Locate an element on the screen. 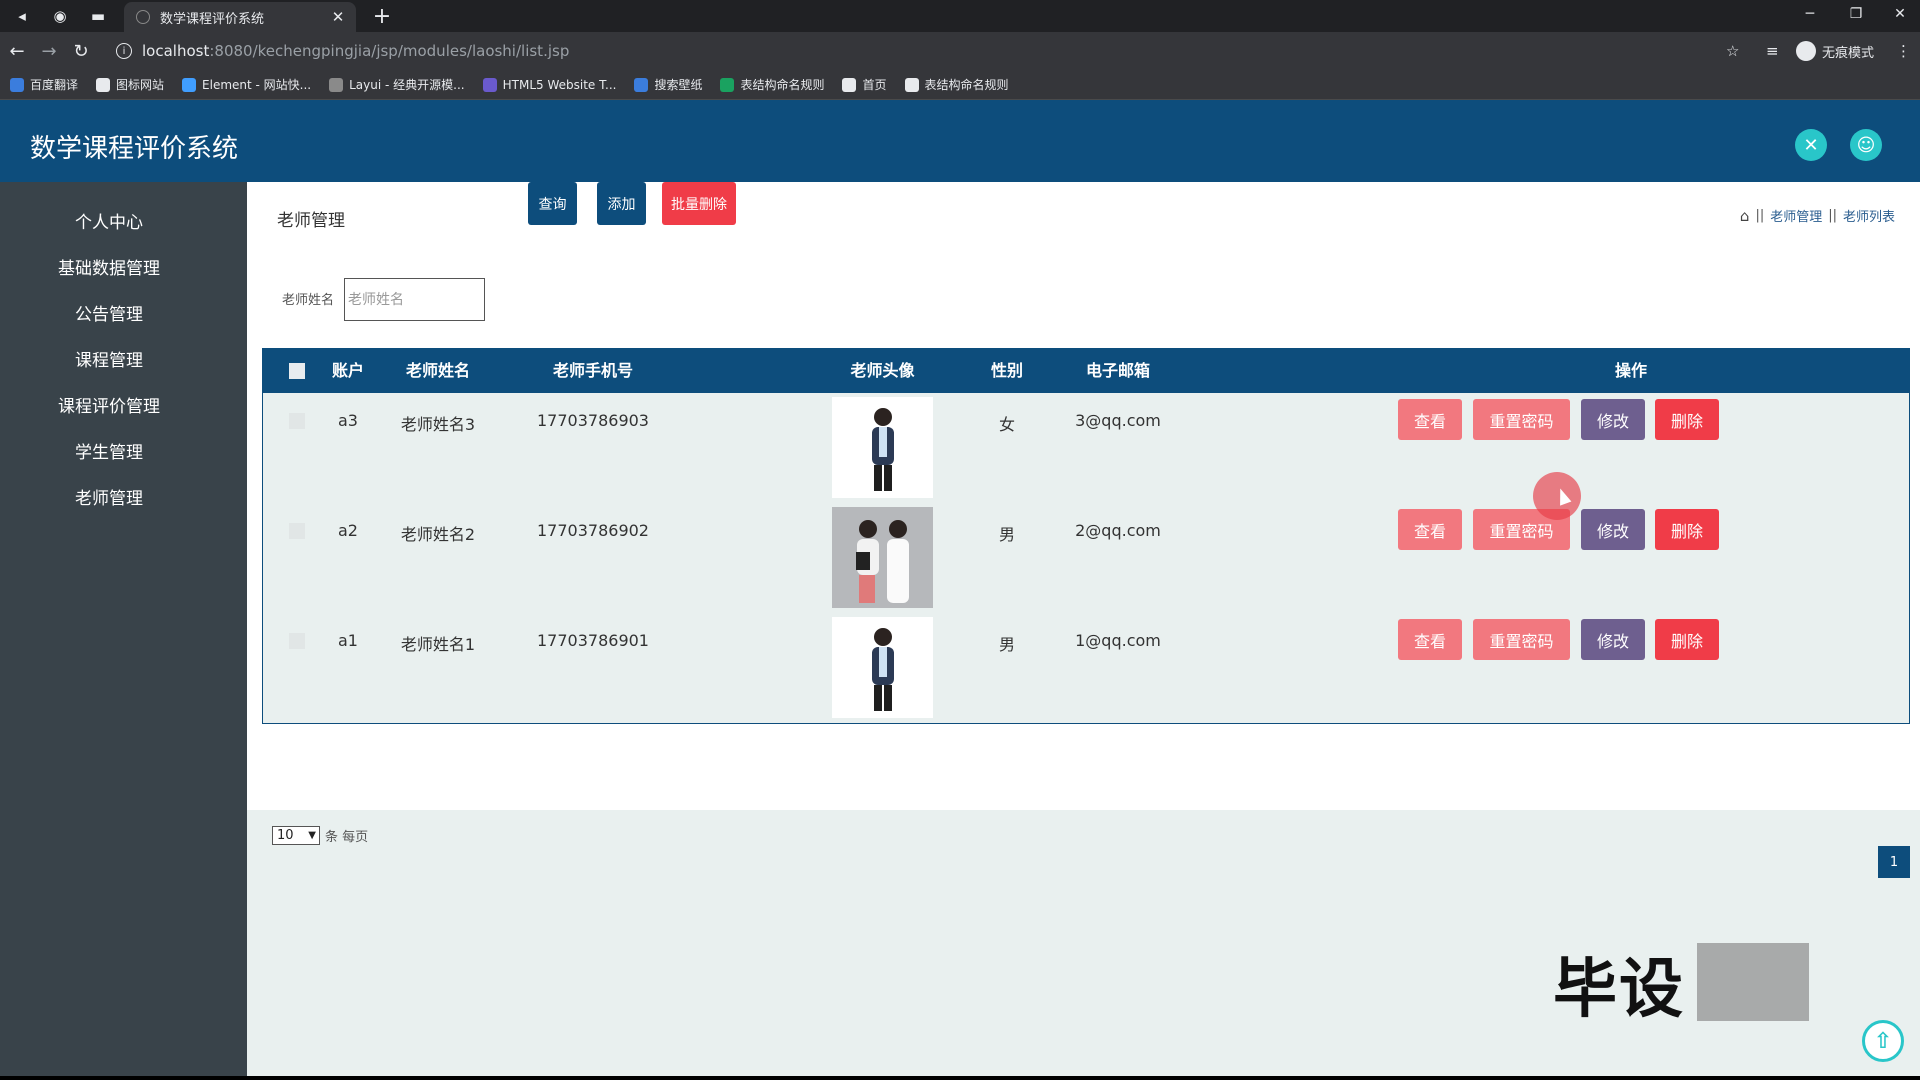  breadcrumb: ⌂ || 老师管理 || 老师列表 is located at coordinates (1817, 216).